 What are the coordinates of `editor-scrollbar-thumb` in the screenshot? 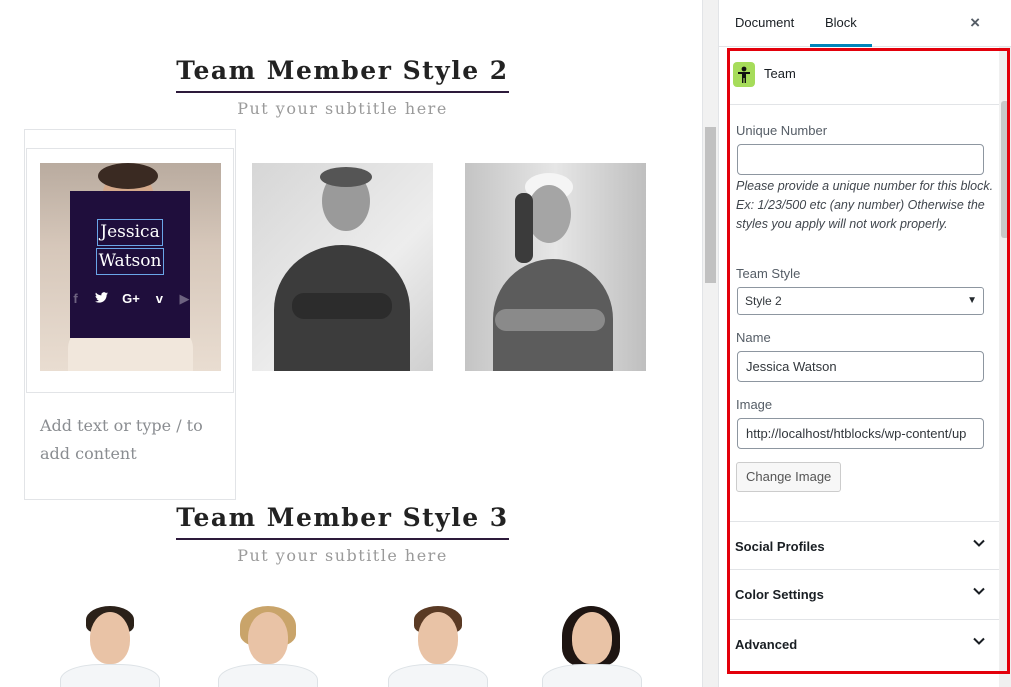 It's located at (710, 205).